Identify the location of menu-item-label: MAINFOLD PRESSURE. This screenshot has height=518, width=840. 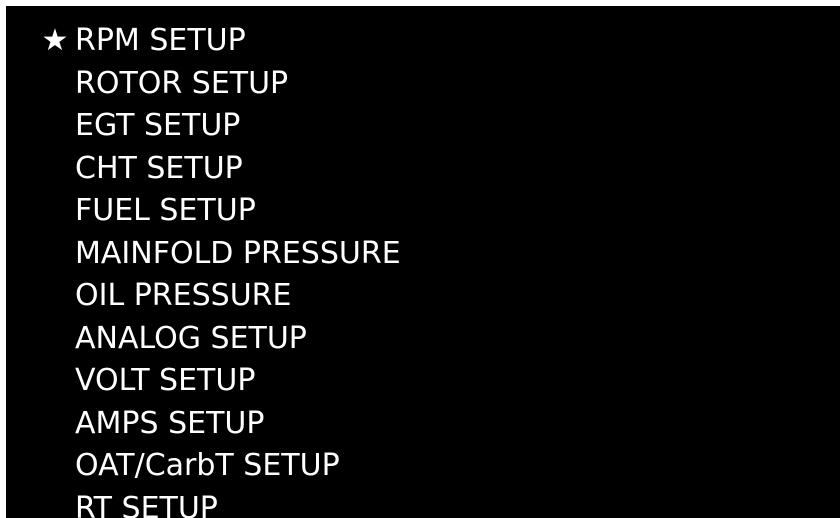
(238, 253).